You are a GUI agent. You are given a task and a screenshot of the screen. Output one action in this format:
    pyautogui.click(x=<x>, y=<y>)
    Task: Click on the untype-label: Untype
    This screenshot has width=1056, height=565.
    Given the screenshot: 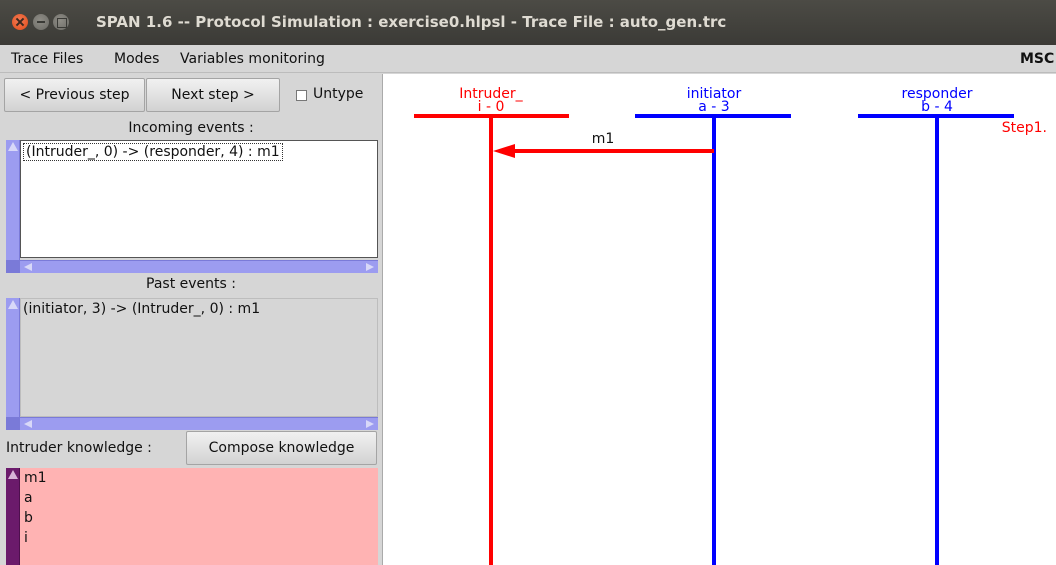 What is the action you would take?
    pyautogui.click(x=338, y=94)
    